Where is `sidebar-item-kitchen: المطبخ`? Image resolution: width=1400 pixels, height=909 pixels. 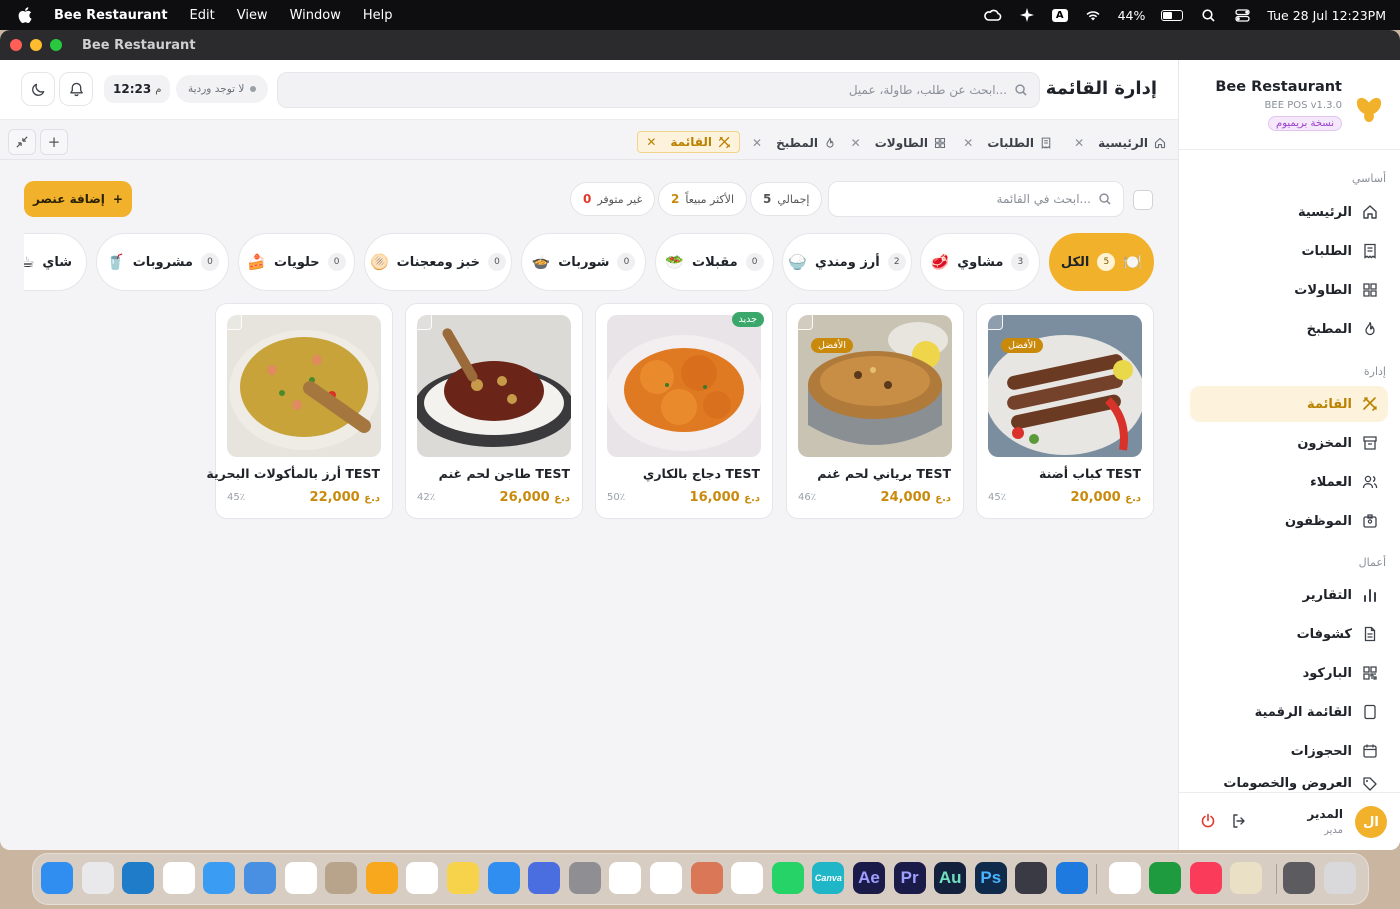
sidebar-item-kitchen: المطبخ is located at coordinates (1289, 329).